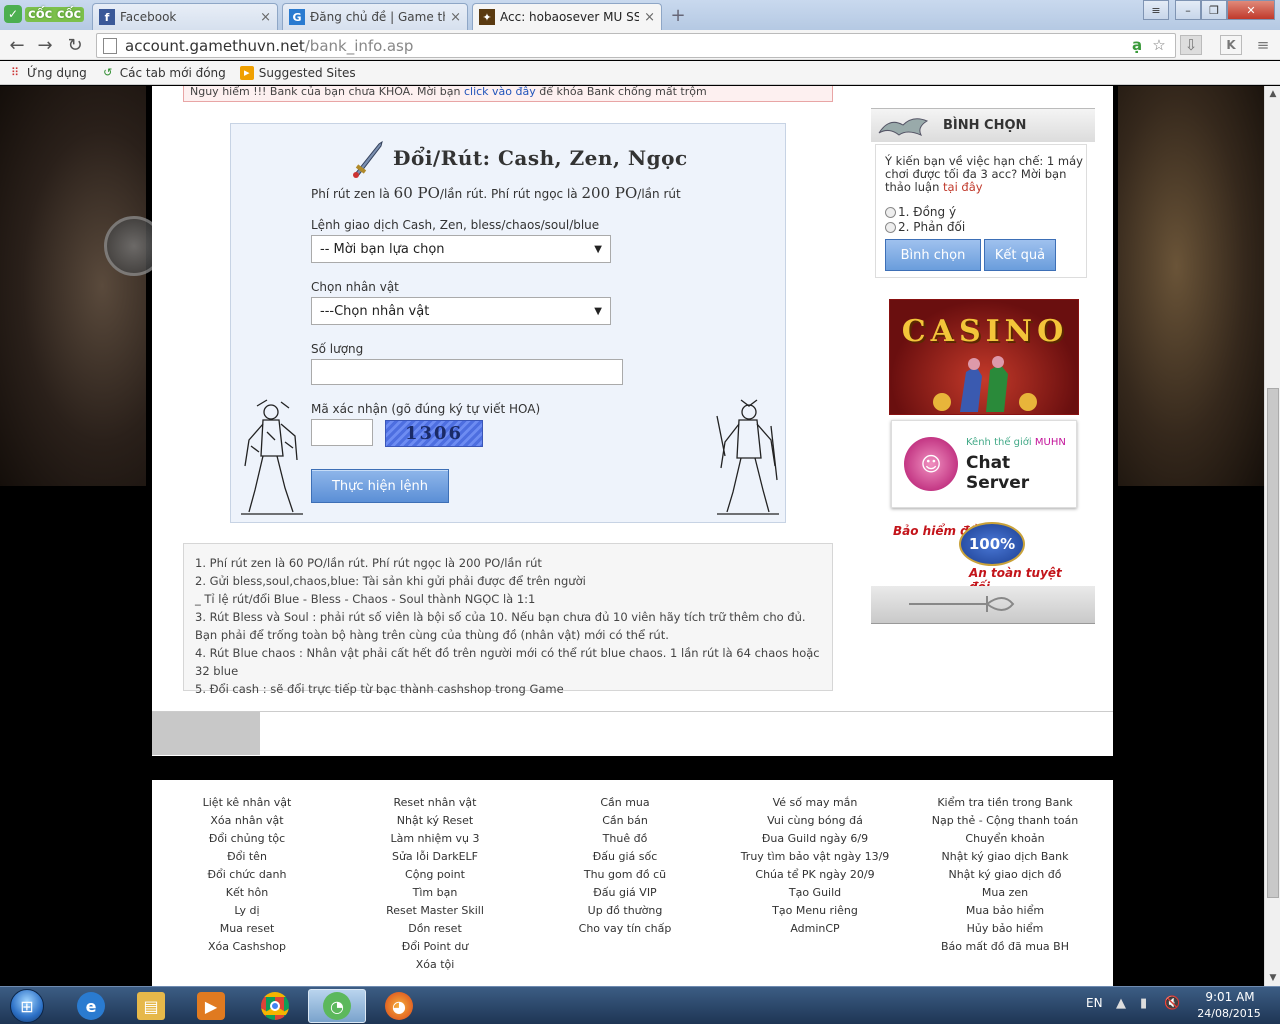  What do you see at coordinates (1005, 947) in the screenshot?
I see `footer-link: Báo mất đồ đã mua BH` at bounding box center [1005, 947].